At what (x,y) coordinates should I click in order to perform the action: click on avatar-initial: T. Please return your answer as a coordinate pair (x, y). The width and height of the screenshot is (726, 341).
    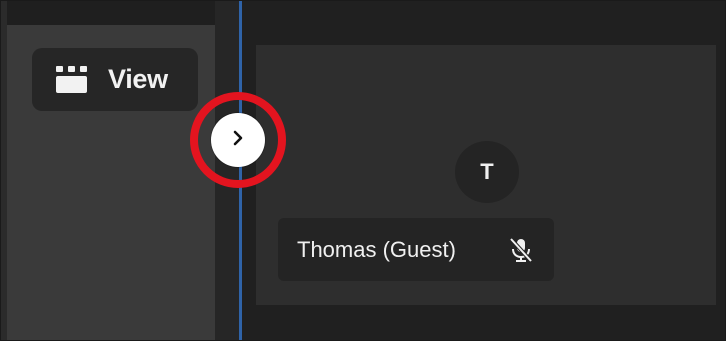
    Looking at the image, I should click on (487, 171).